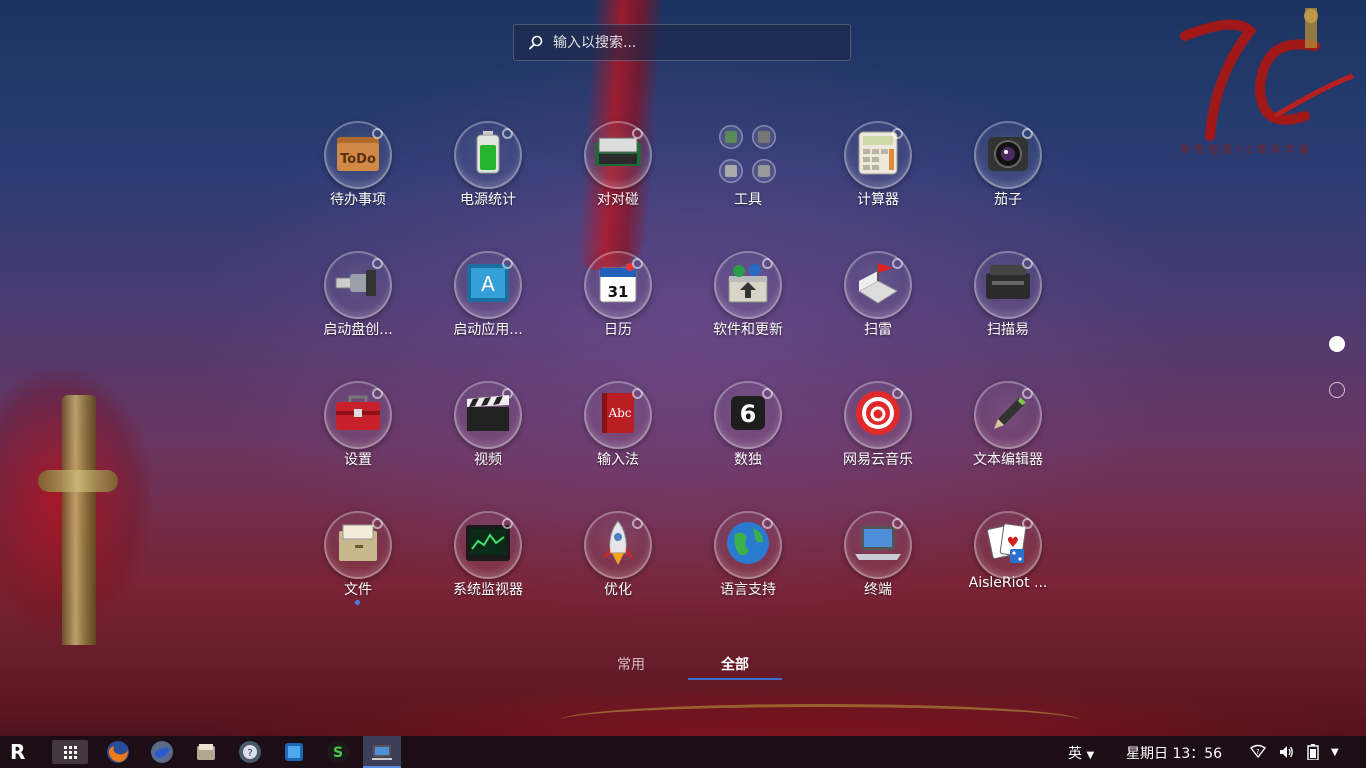 The height and width of the screenshot is (768, 1366). What do you see at coordinates (358, 171) in the screenshot?
I see `app-tile: ToDo 待办事项` at bounding box center [358, 171].